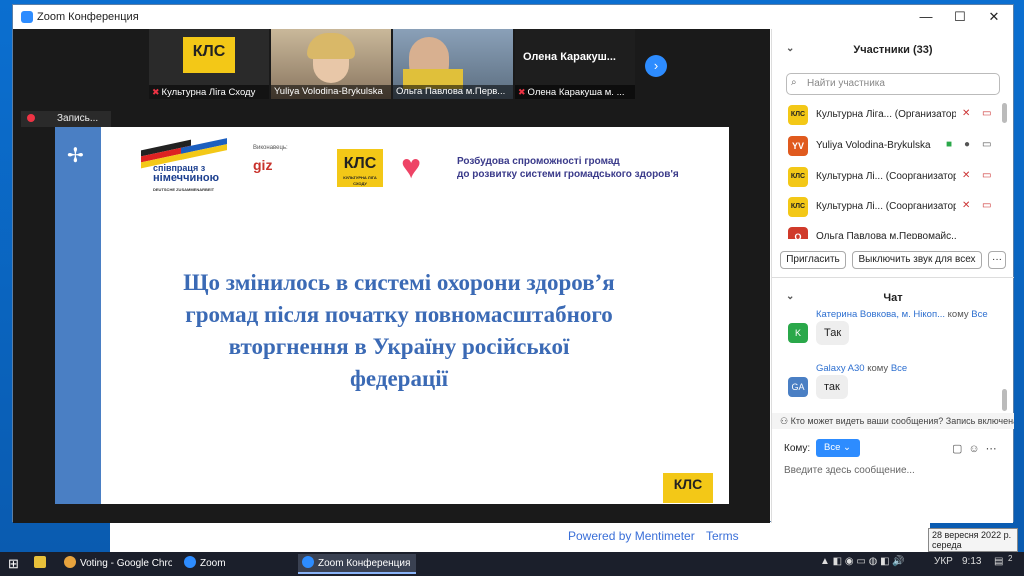 The image size is (1024, 576). Describe the element at coordinates (917, 260) in the screenshot. I see `mute-all-button: Выключить звук для всех` at that location.